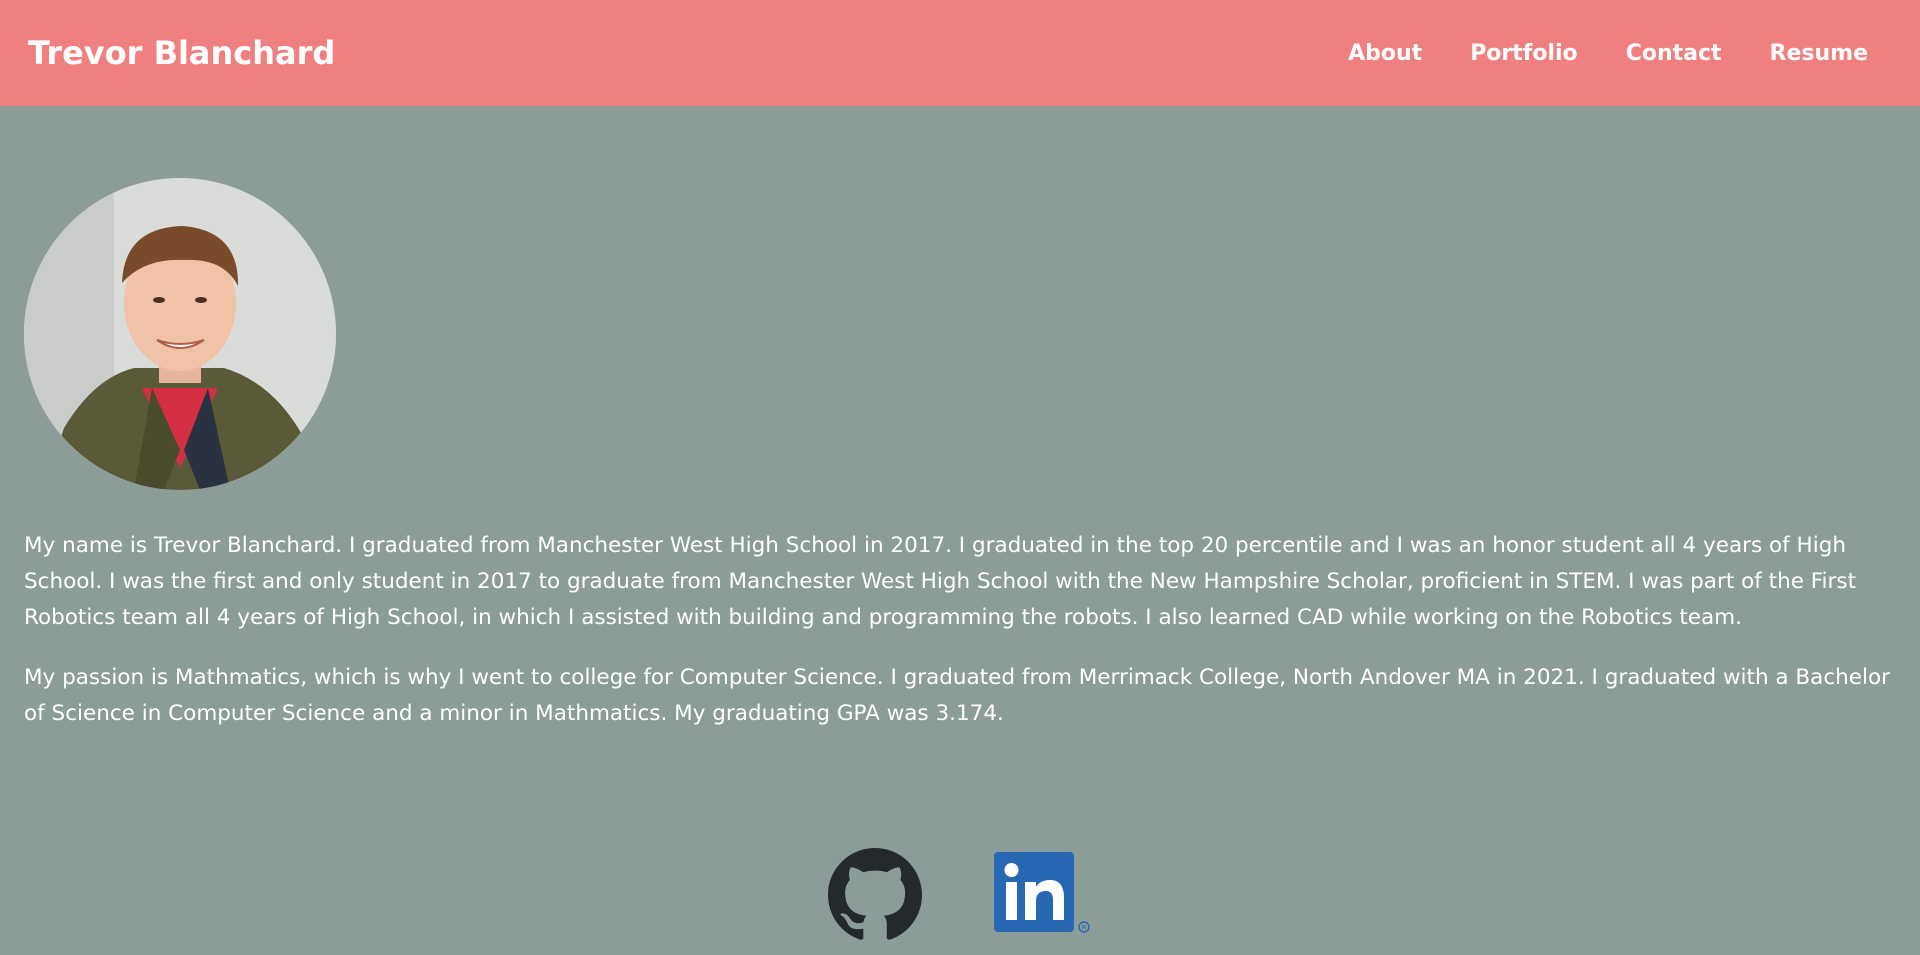 The height and width of the screenshot is (955, 1920). What do you see at coordinates (1524, 53) in the screenshot?
I see `nav-link-portfolio: Portfolio` at bounding box center [1524, 53].